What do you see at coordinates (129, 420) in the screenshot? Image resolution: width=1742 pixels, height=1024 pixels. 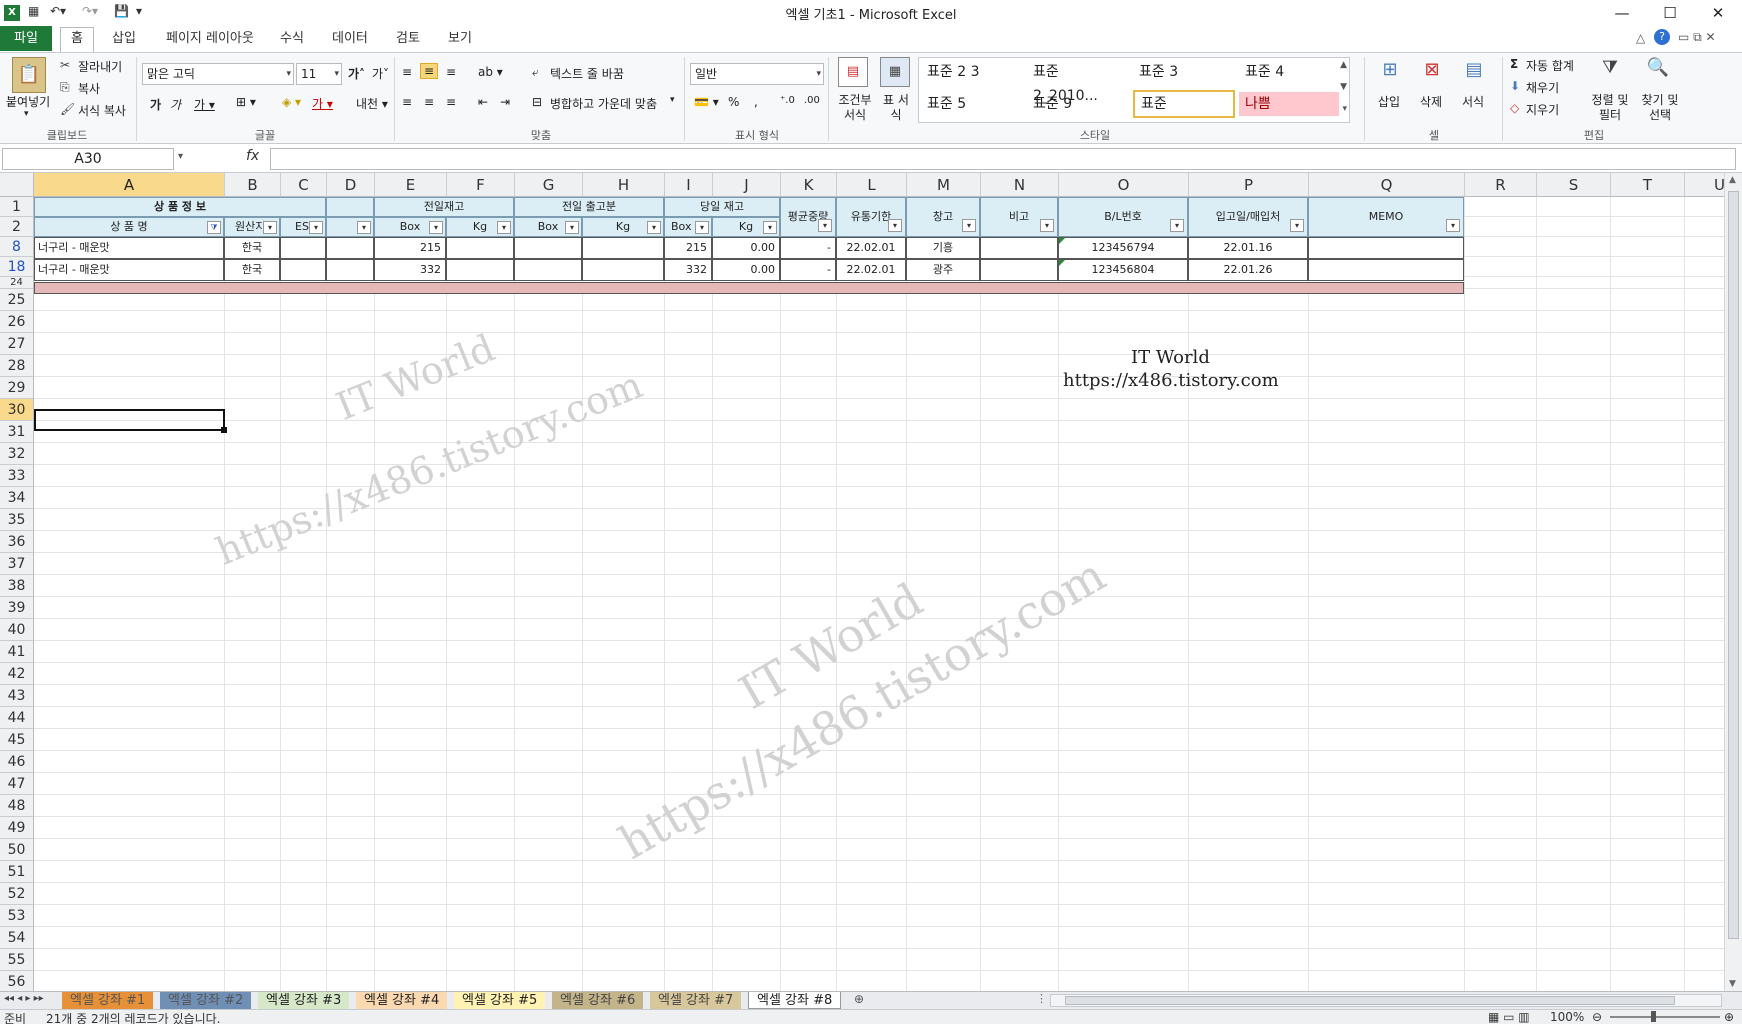 I see `active-cell` at bounding box center [129, 420].